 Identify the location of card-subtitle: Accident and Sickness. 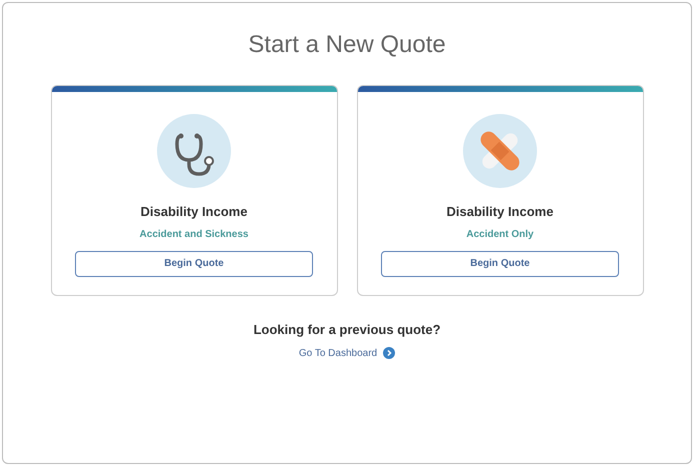
(194, 235).